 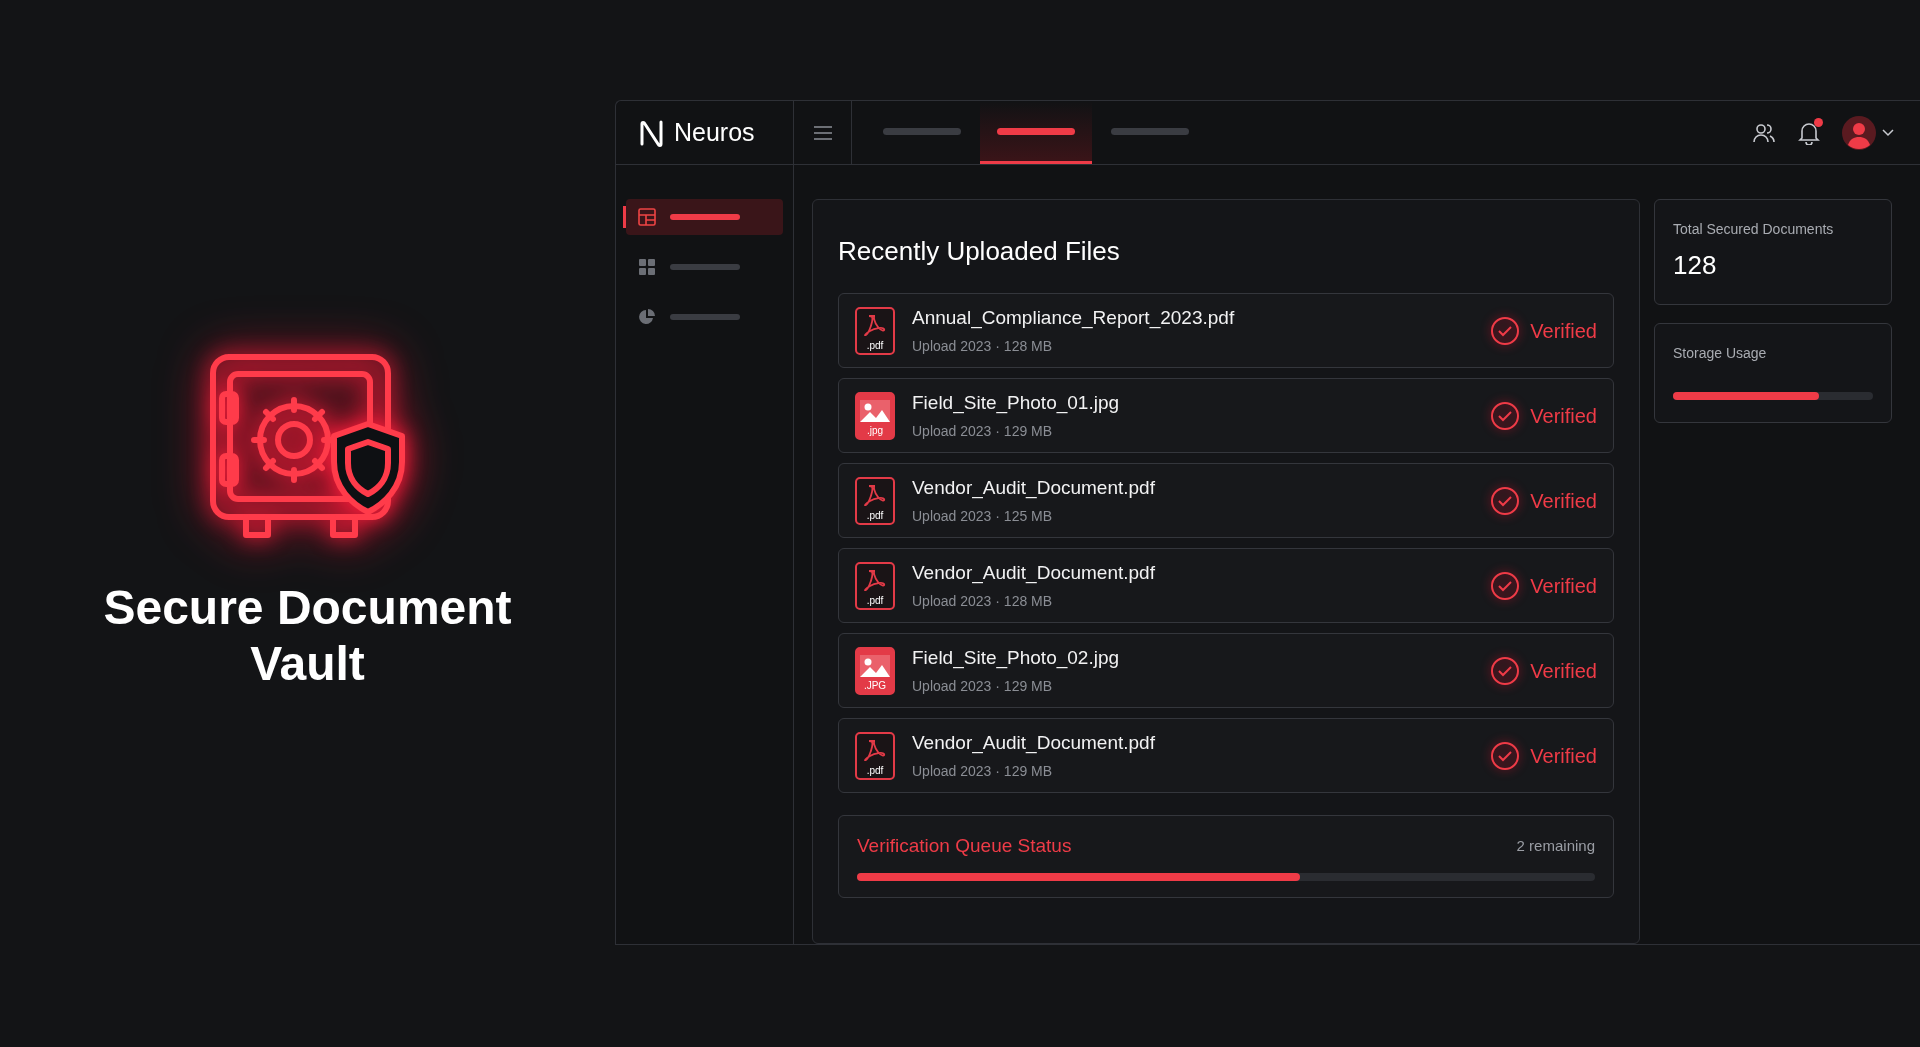 What do you see at coordinates (1859, 132) in the screenshot?
I see `avatar-icon` at bounding box center [1859, 132].